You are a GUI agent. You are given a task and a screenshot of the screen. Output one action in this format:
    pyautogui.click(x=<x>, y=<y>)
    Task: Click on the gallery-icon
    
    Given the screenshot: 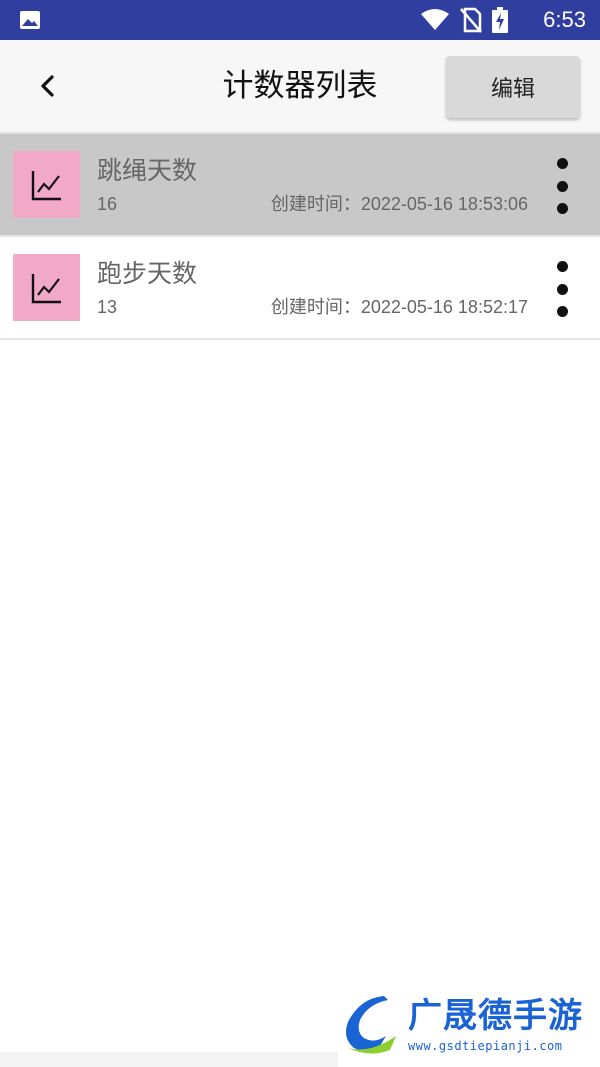 What is the action you would take?
    pyautogui.click(x=30, y=20)
    